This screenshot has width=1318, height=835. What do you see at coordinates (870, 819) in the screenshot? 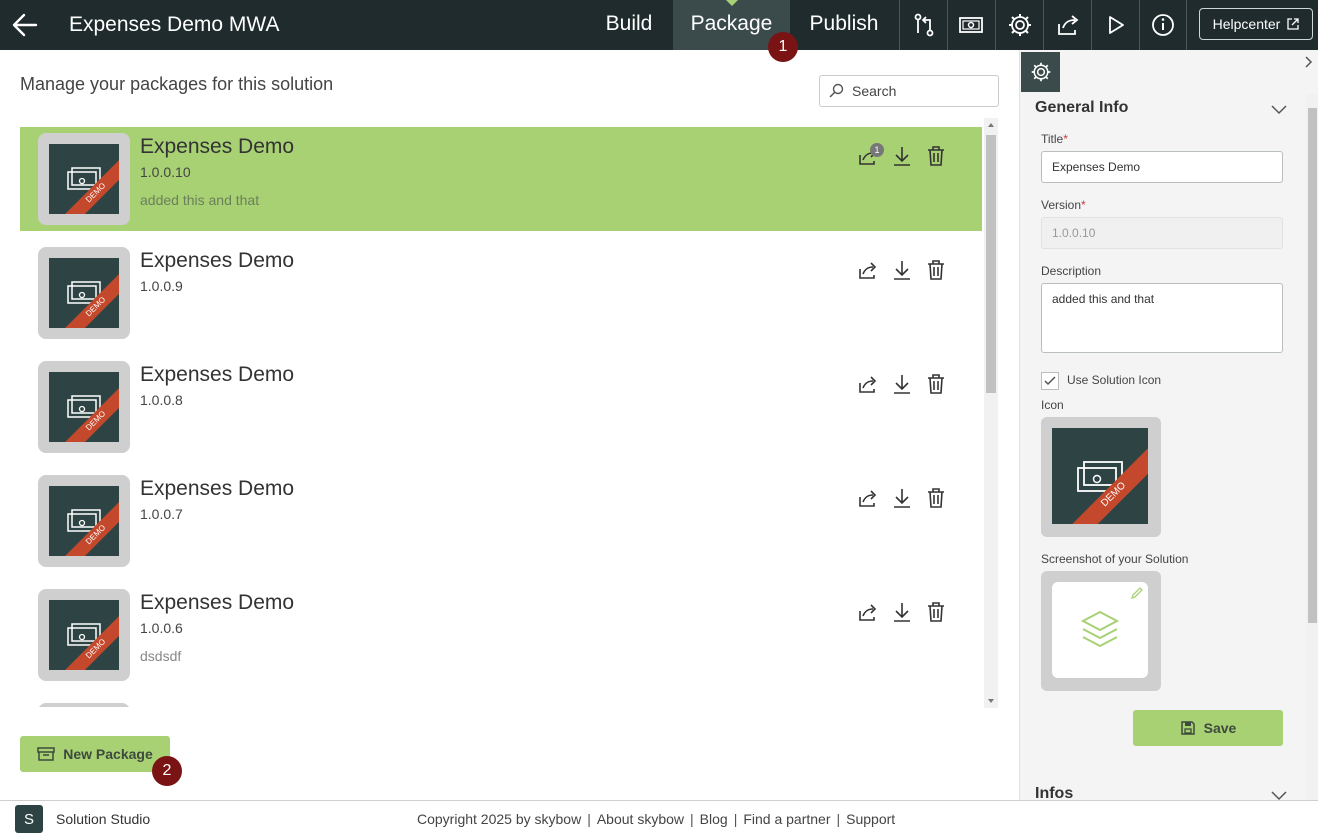
I see `footer-link-support: Support` at bounding box center [870, 819].